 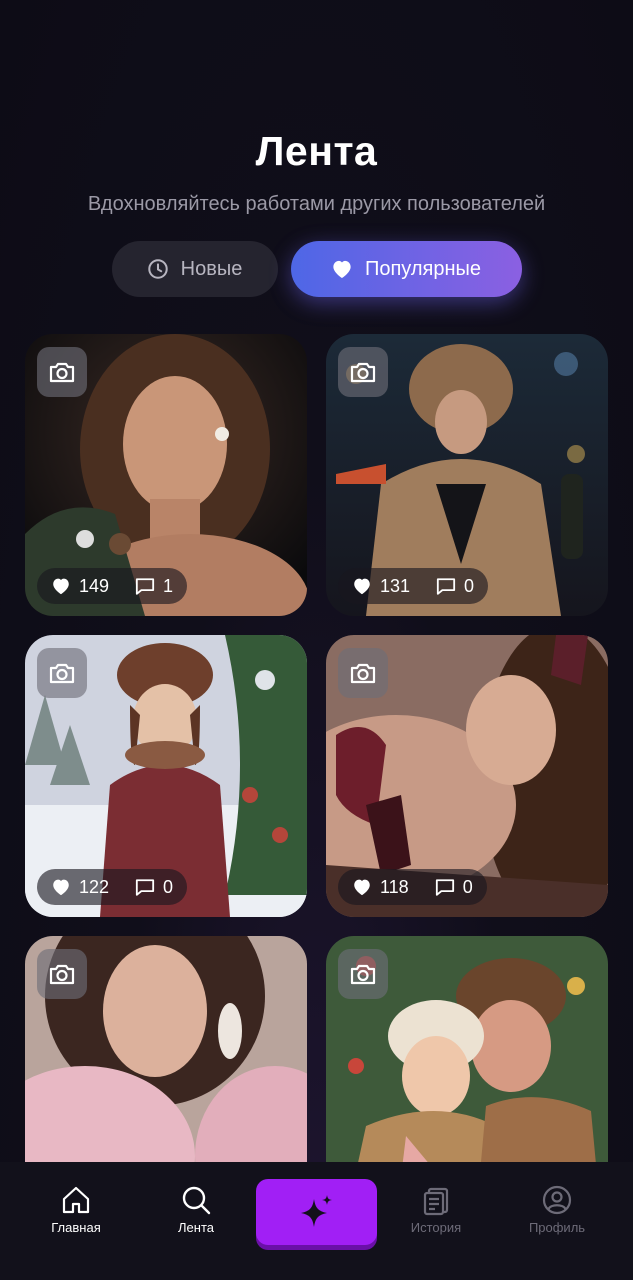 What do you see at coordinates (94, 886) in the screenshot?
I see `likes-count: 122` at bounding box center [94, 886].